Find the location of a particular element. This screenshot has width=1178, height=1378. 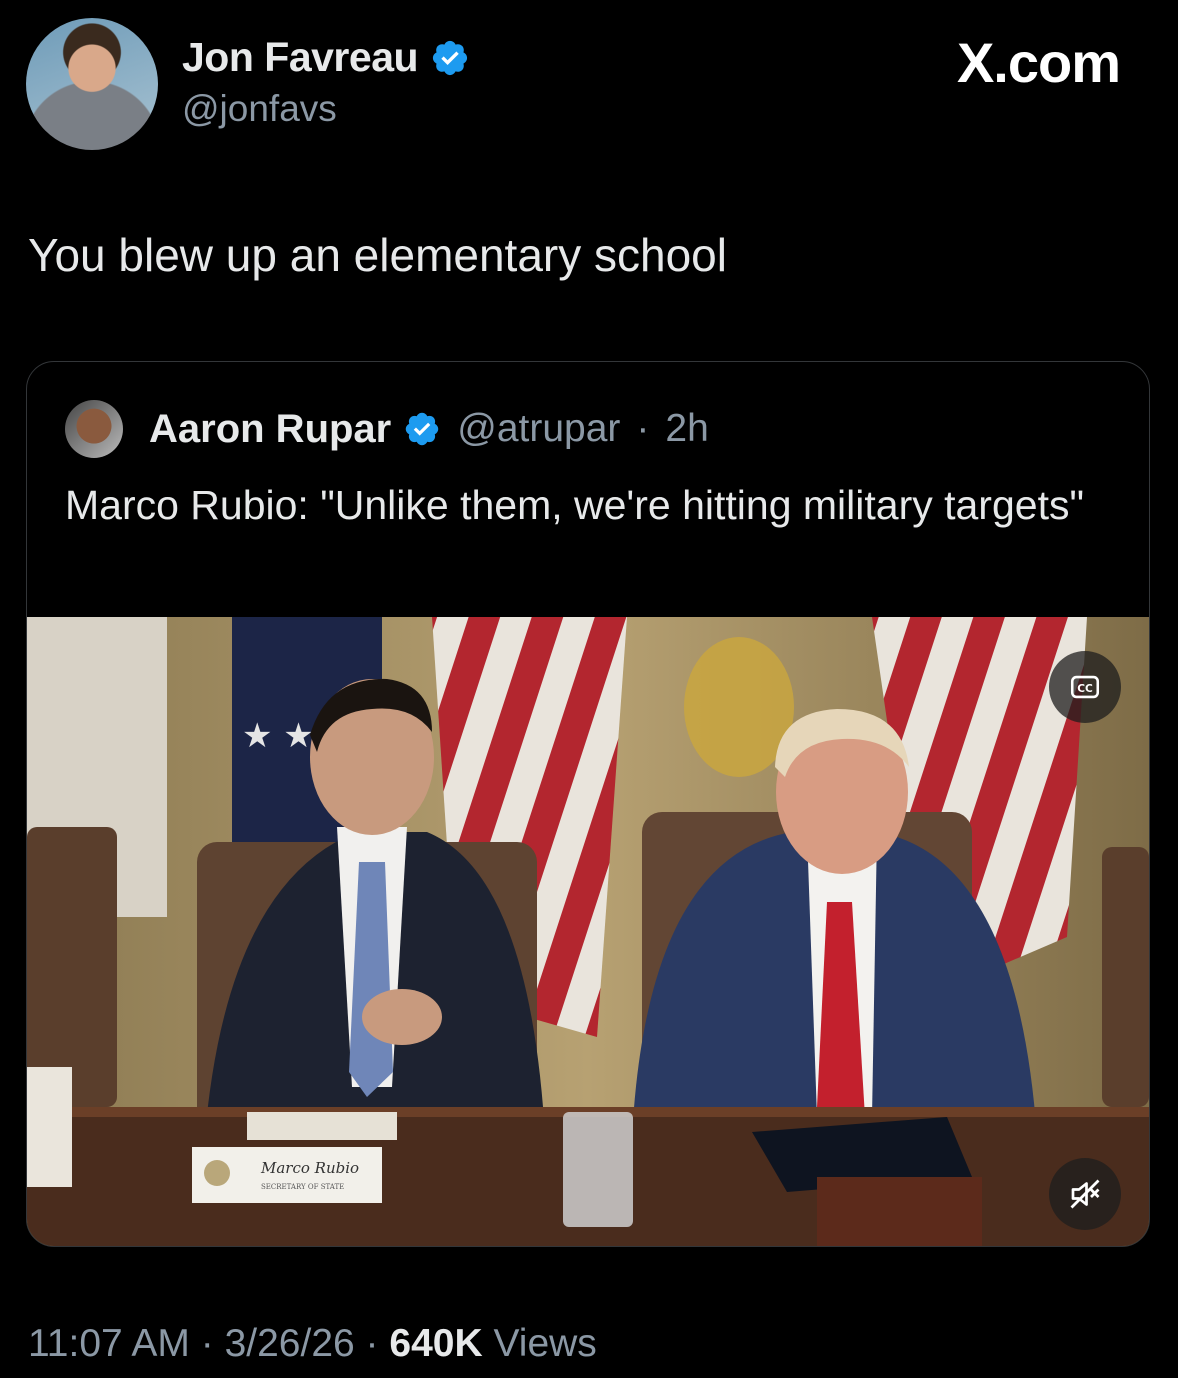

tweet-meta: 11:07 AM · 3/26/26 · 640K Views is located at coordinates (312, 1344).